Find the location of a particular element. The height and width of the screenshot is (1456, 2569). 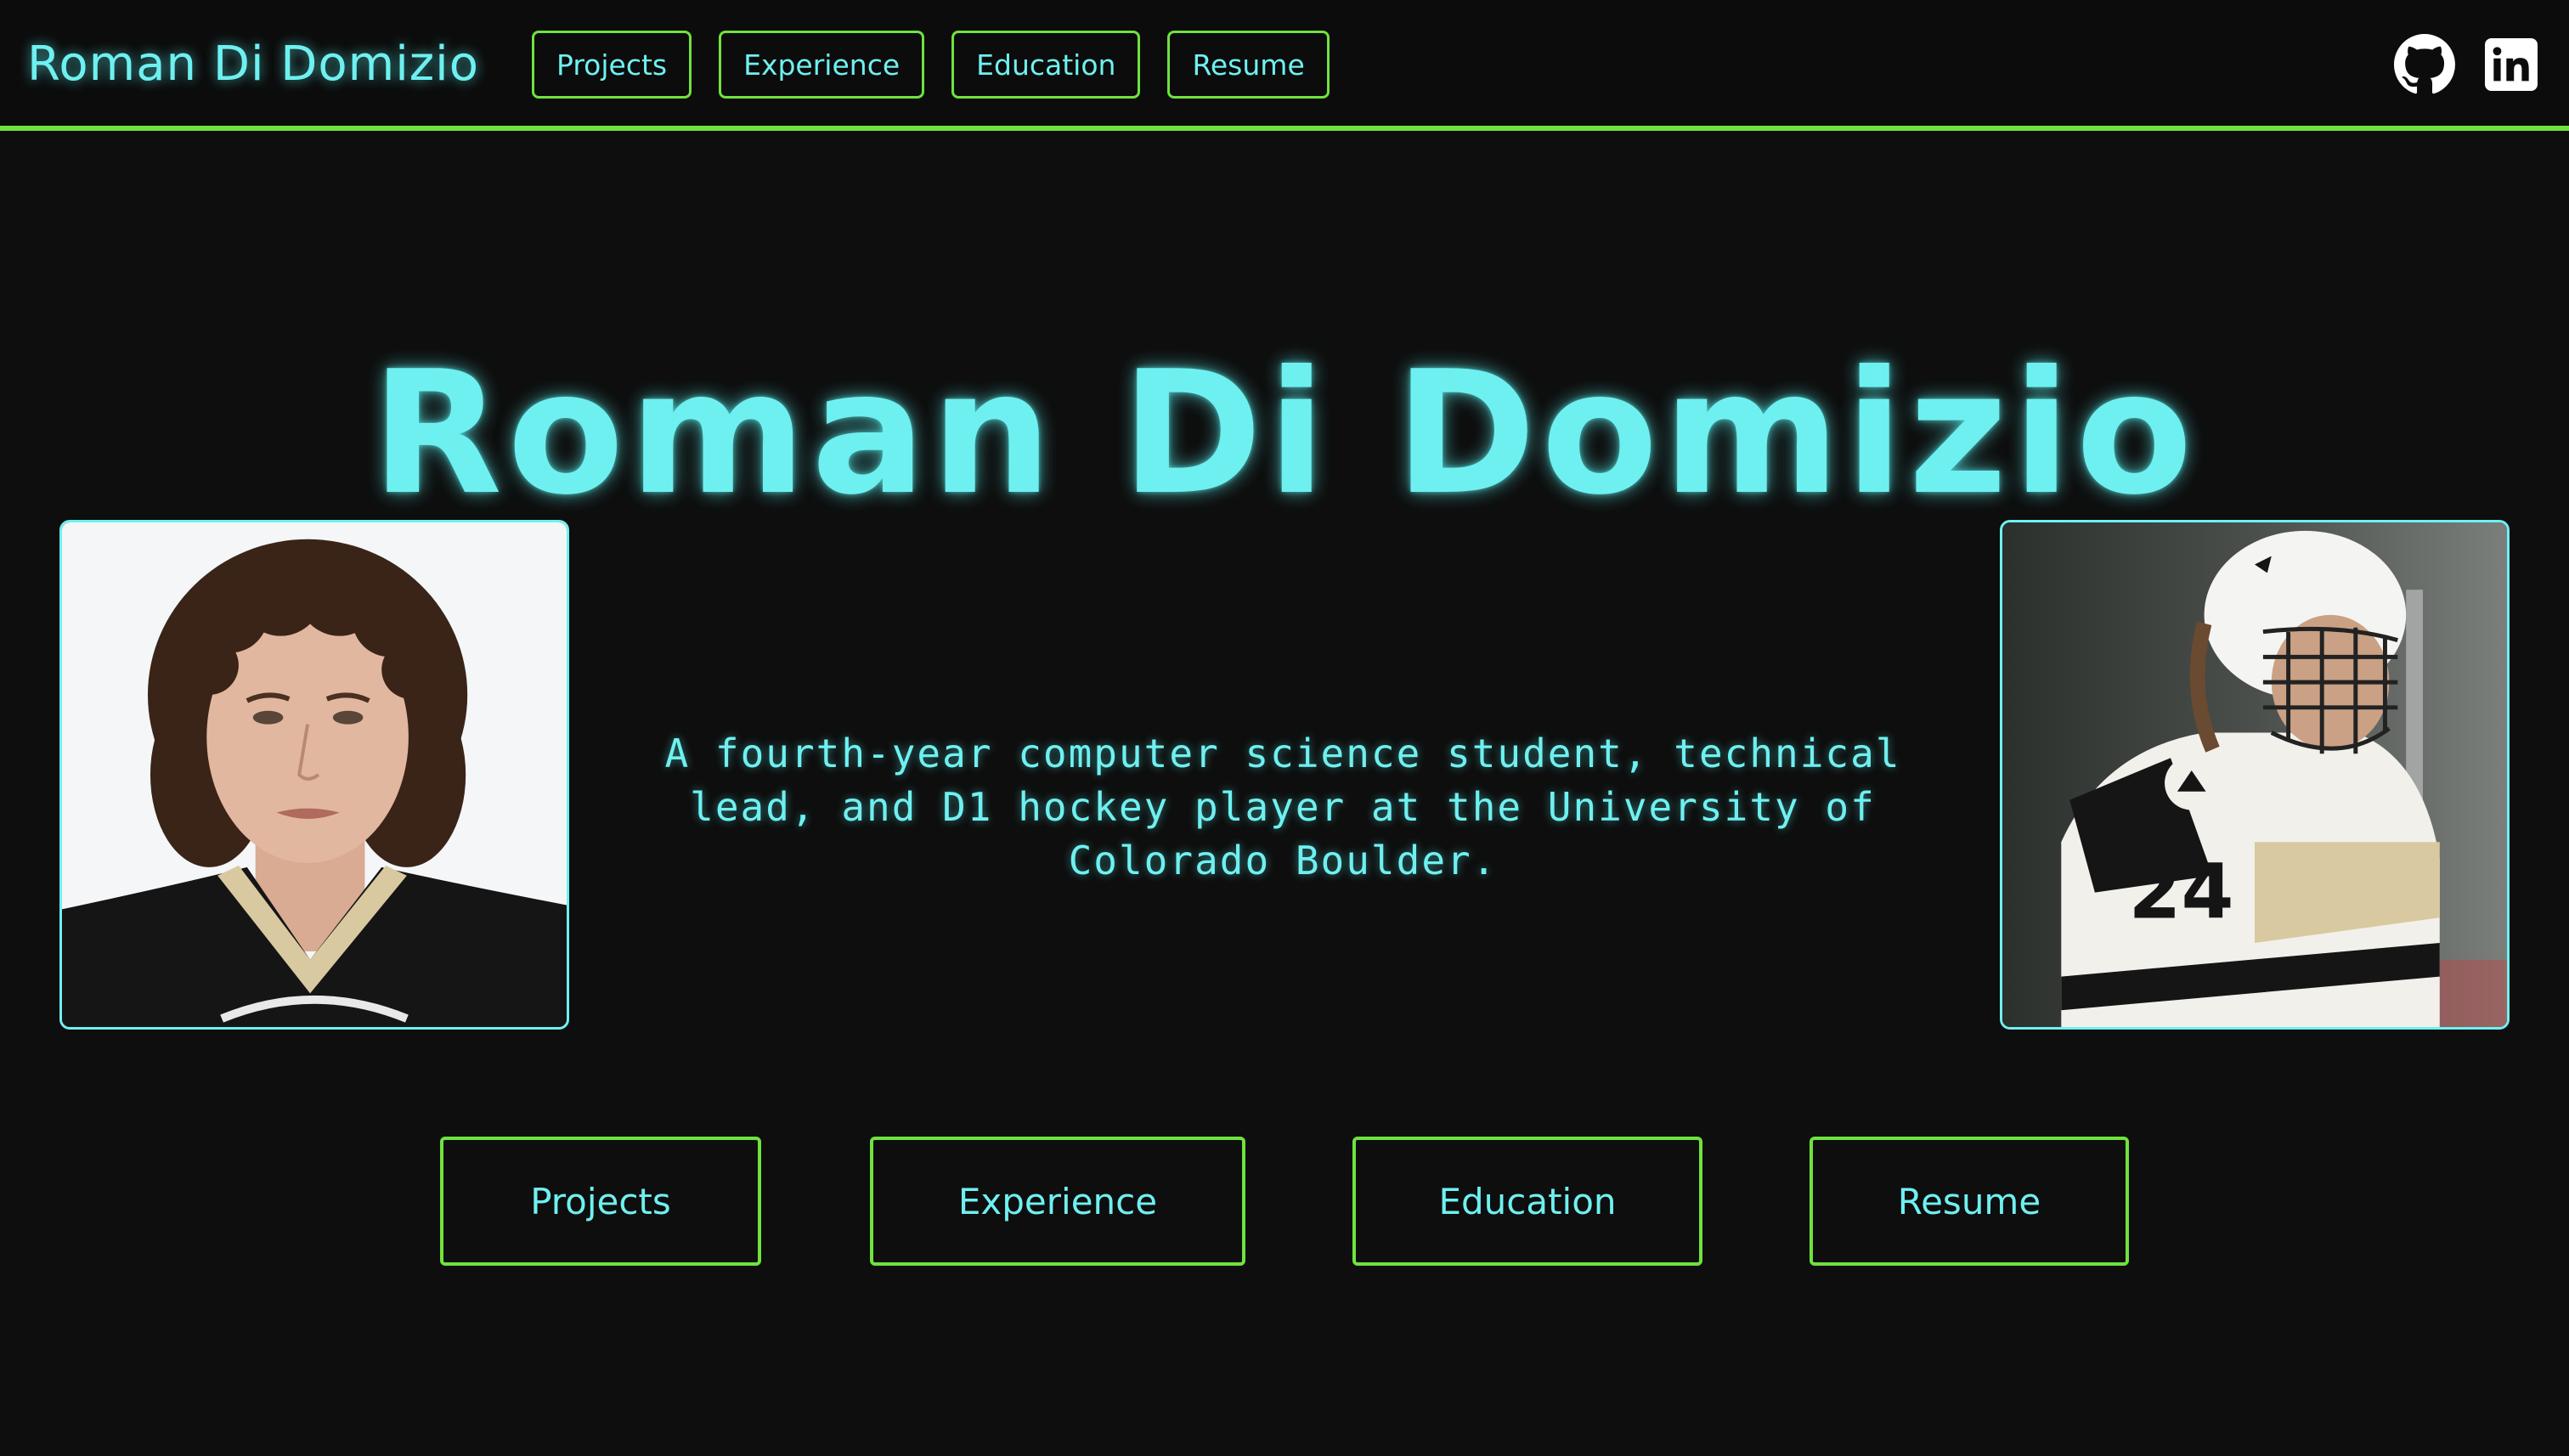

headshot-photo is located at coordinates (314, 775).